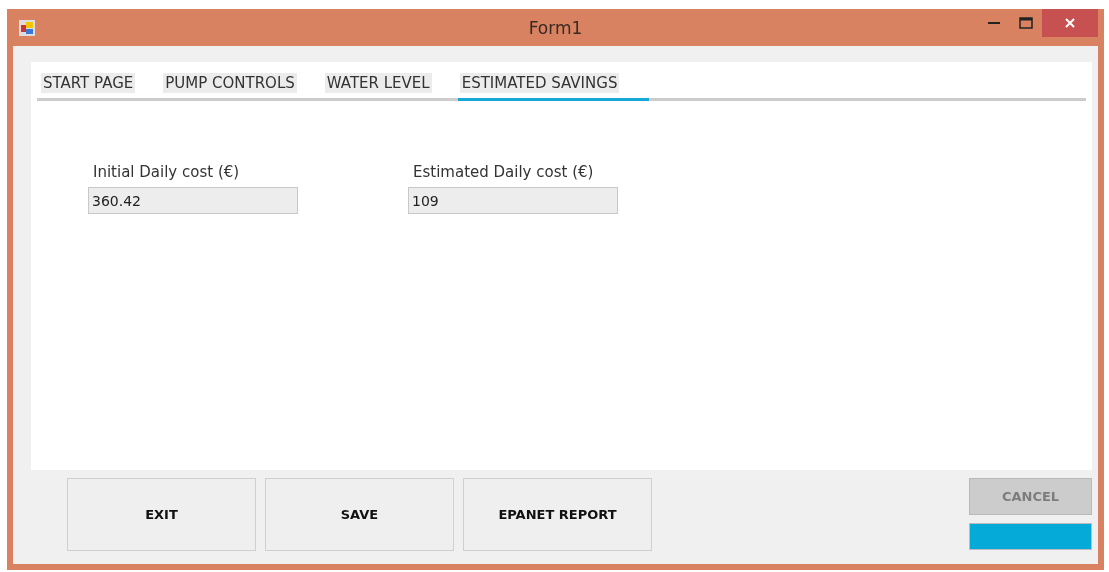 This screenshot has height=572, width=1109. What do you see at coordinates (557, 514) in the screenshot?
I see `action-button: EPANET REPORT` at bounding box center [557, 514].